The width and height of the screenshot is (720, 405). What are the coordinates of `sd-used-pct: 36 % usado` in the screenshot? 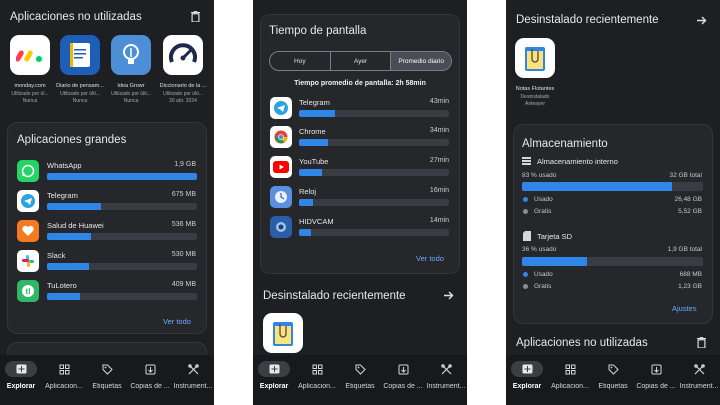 It's located at (539, 249).